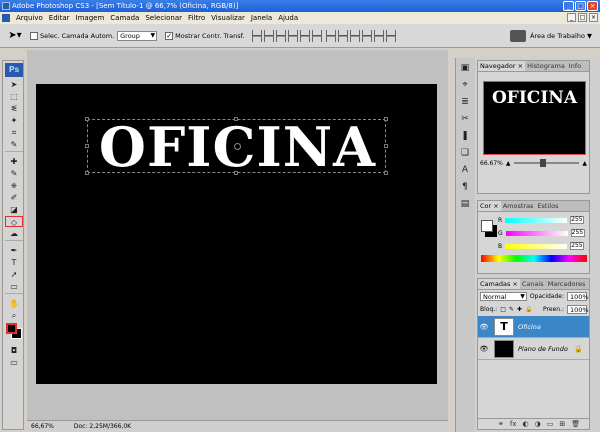 The height and width of the screenshot is (432, 600). What do you see at coordinates (503, 309) in the screenshot?
I see `lock-transparency-icon: □` at bounding box center [503, 309].